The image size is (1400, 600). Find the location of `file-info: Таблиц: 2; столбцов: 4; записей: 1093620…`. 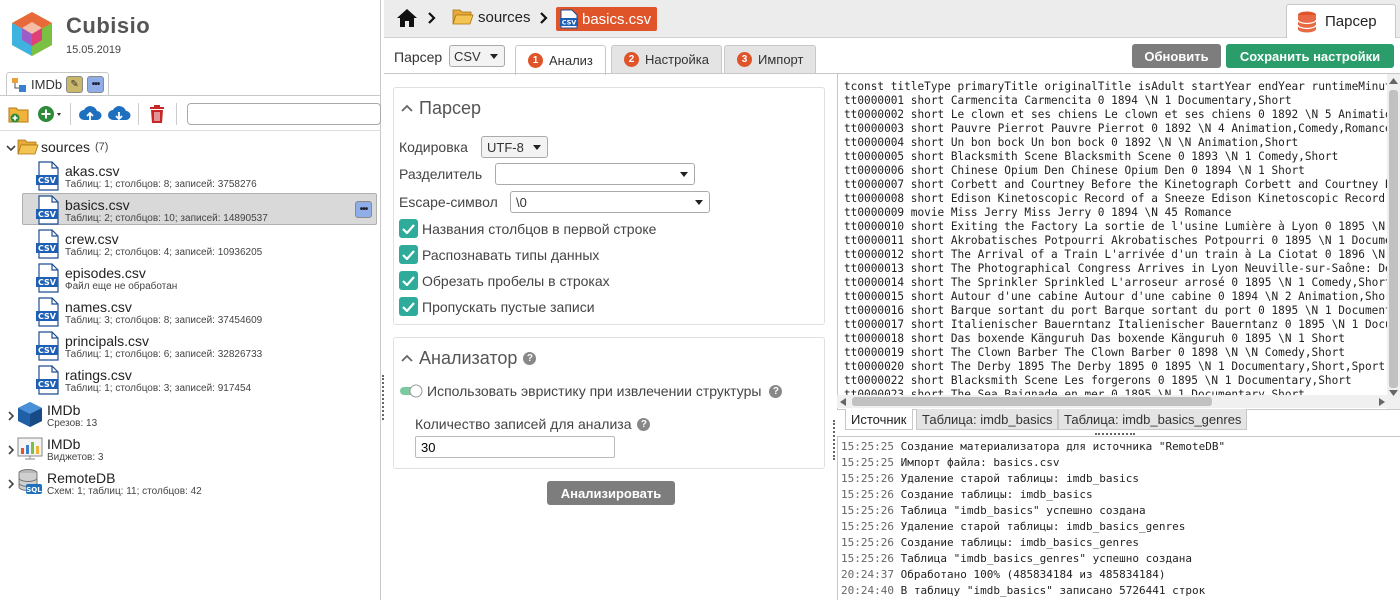

file-info: Таблиц: 2; столбцов: 4; записей: 1093620… is located at coordinates (164, 252).